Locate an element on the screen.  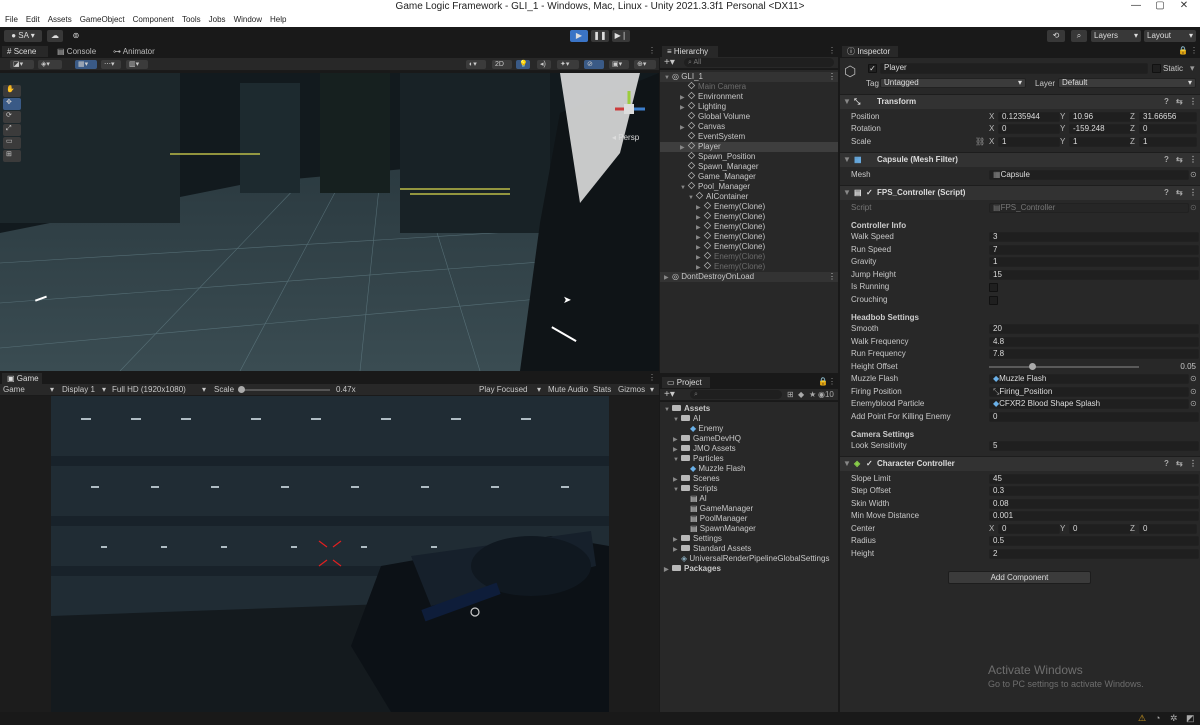
scale-slider is located at coordinates (284, 389).